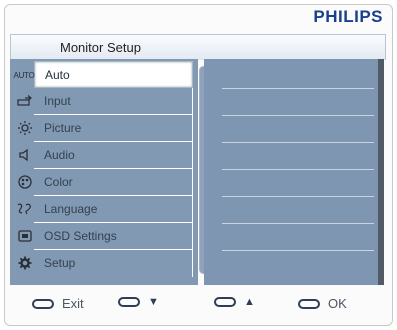 The image size is (397, 330). Describe the element at coordinates (225, 302) in the screenshot. I see `up-key-icon` at that location.